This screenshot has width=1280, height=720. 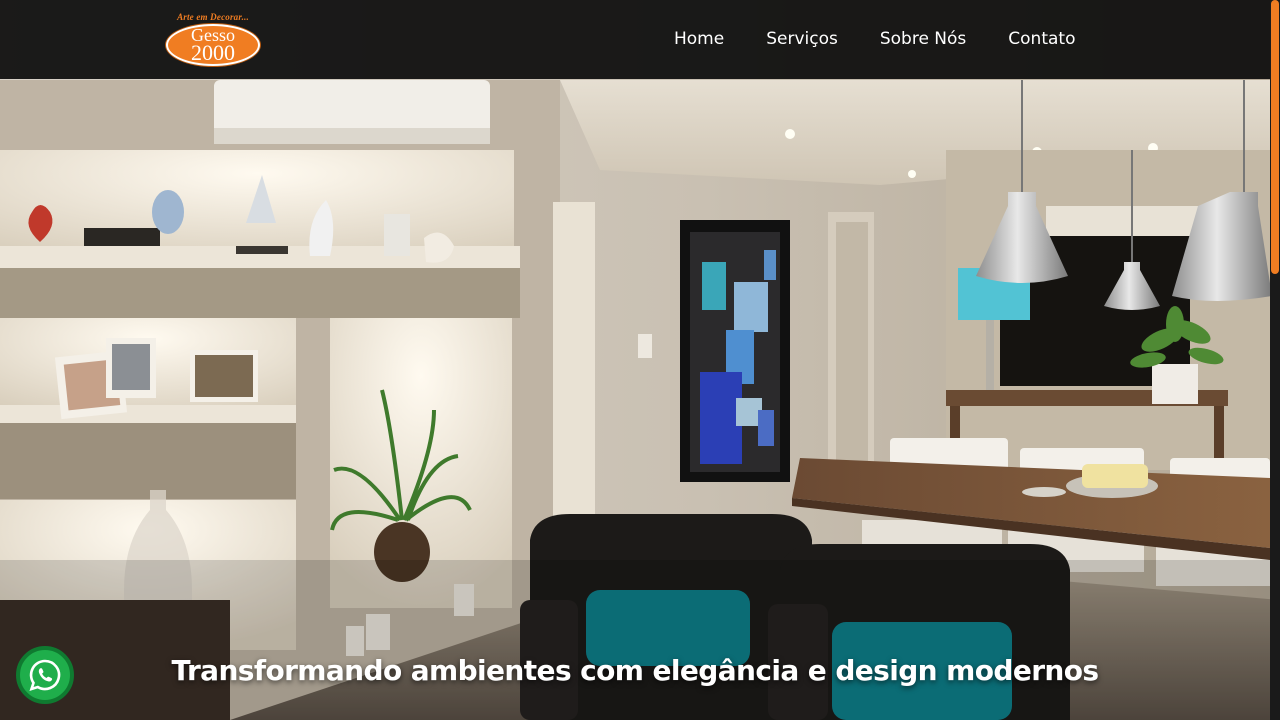 I want to click on nav-link-contato: Contato, so click(x=1041, y=39).